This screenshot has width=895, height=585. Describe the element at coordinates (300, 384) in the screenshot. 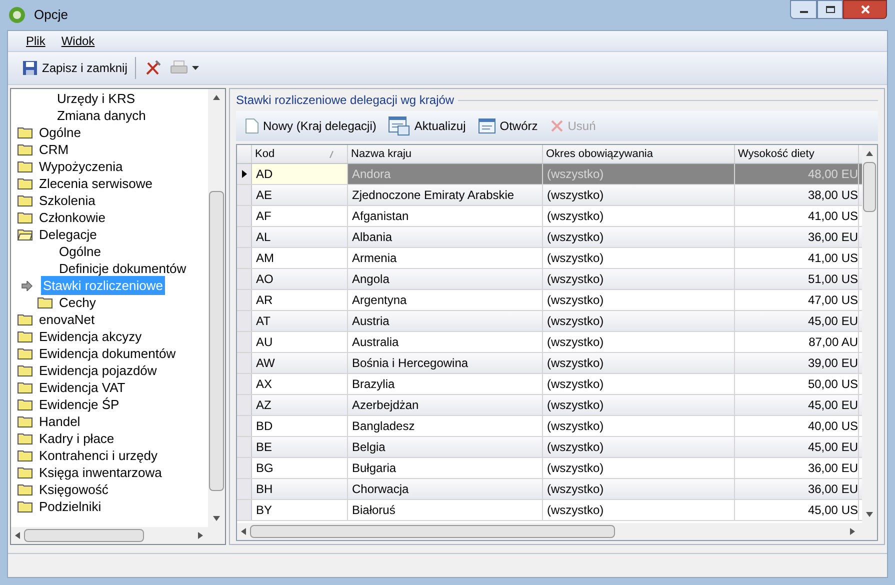

I see `table-cell: AX` at that location.